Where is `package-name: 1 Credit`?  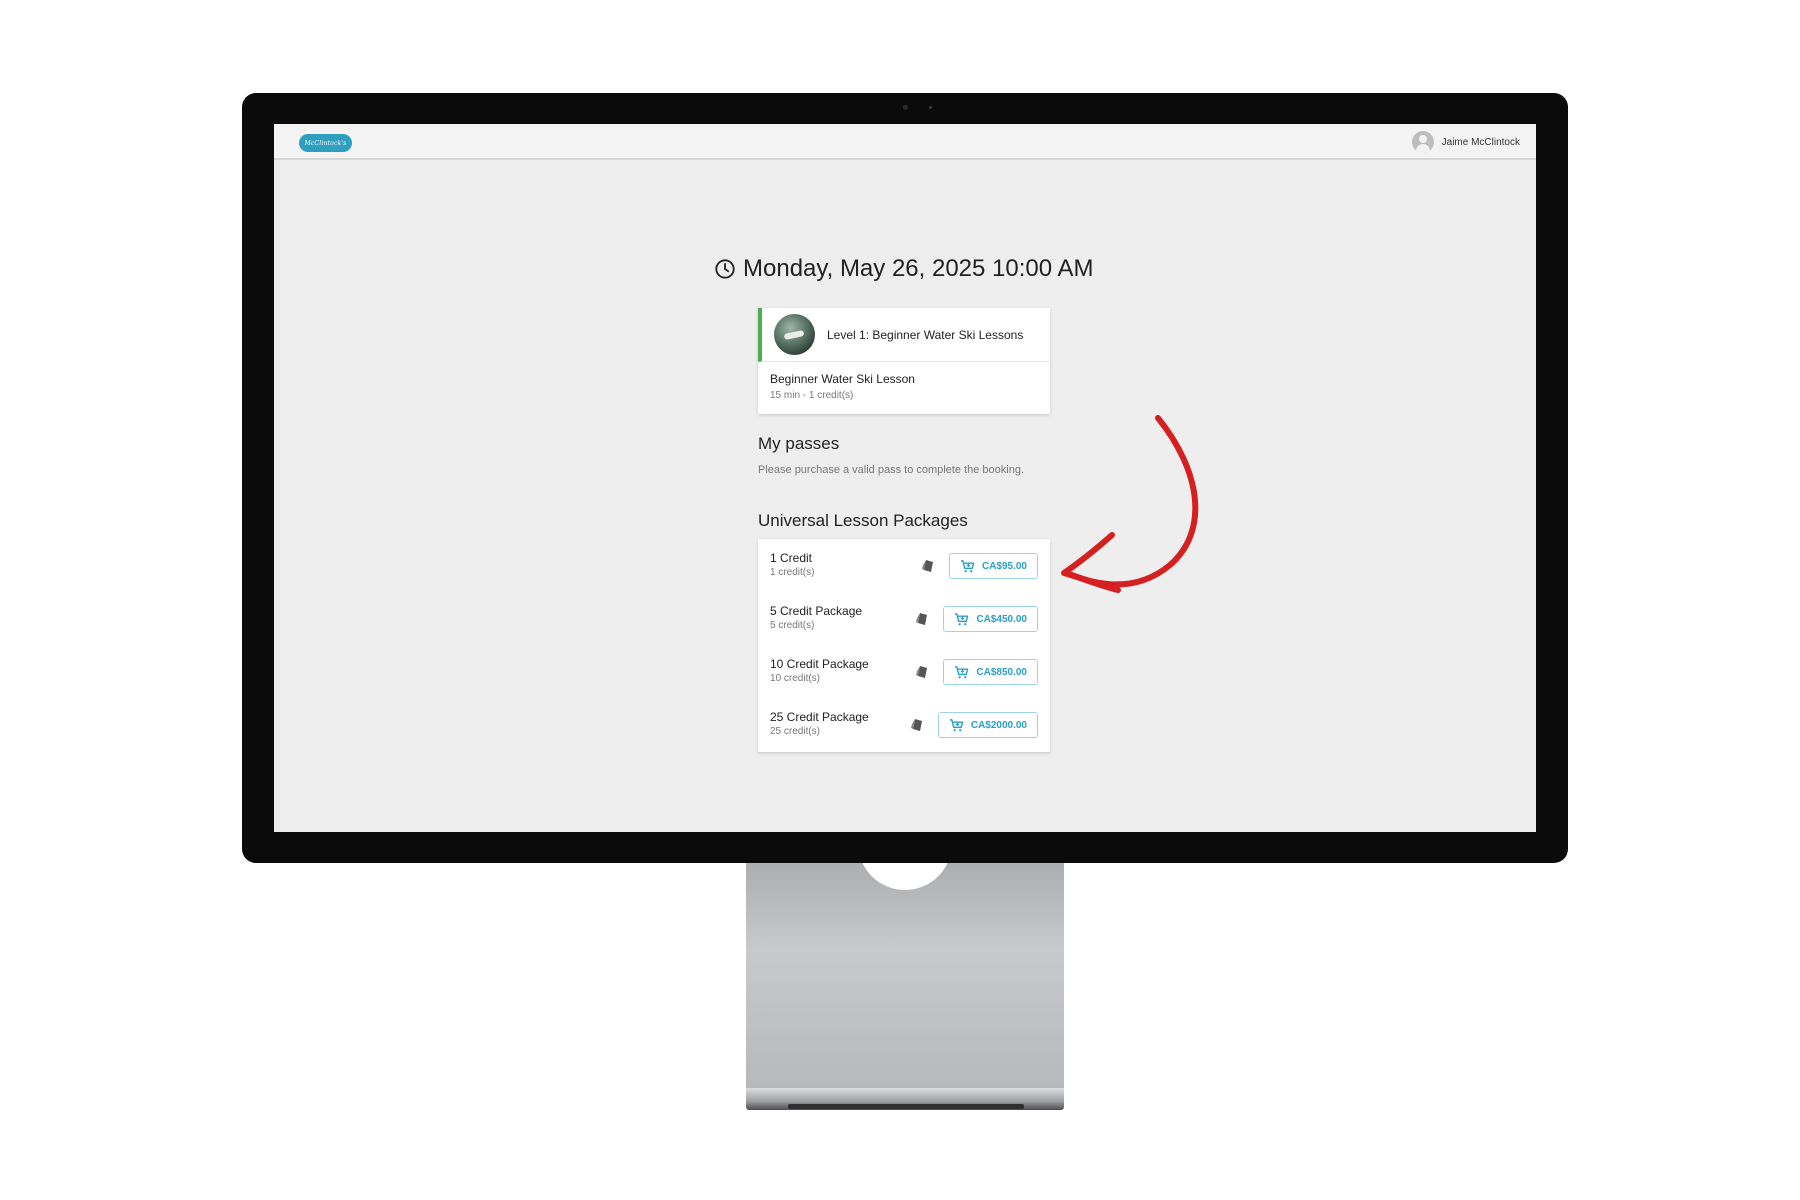
package-name: 1 Credit is located at coordinates (791, 558).